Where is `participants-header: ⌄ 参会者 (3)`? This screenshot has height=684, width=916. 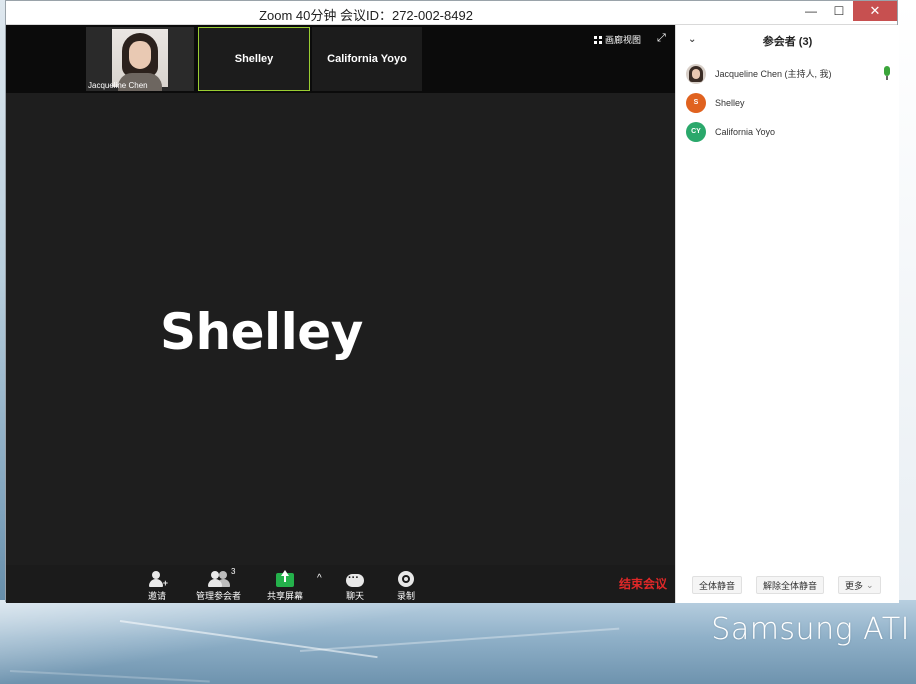
participants-header: ⌄ 参会者 (3) is located at coordinates (787, 41).